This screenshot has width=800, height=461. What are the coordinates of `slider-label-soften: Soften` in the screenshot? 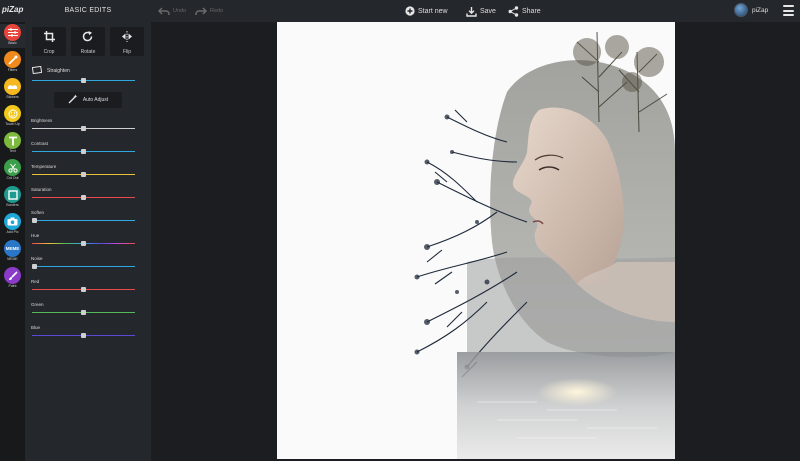 It's located at (38, 212).